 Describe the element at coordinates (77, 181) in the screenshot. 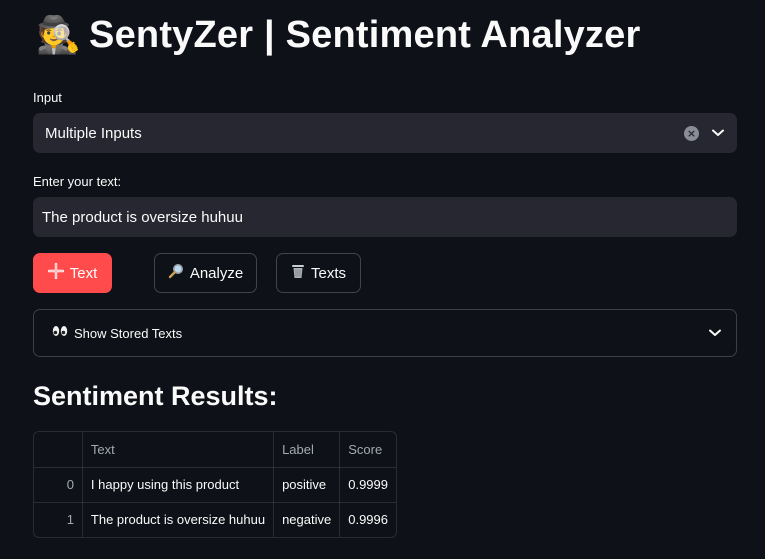

I see `text-input-label: Enter your text:` at that location.